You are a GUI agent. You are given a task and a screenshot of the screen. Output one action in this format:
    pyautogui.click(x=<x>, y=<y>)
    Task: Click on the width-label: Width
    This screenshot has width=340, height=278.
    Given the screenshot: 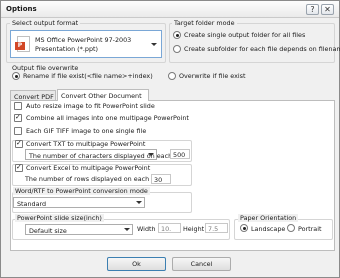 What is the action you would take?
    pyautogui.click(x=146, y=229)
    